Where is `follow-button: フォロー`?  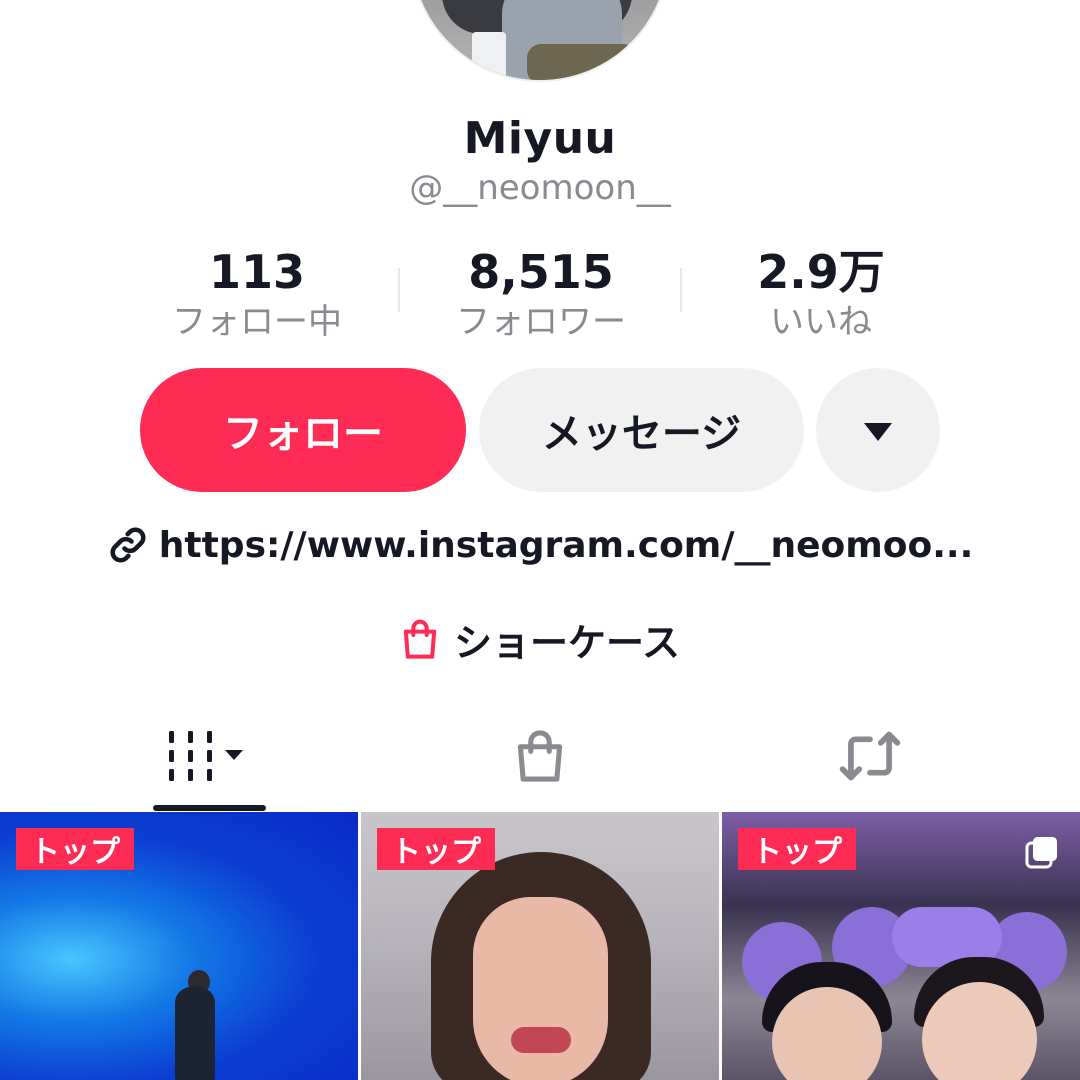 follow-button: フォロー is located at coordinates (303, 430).